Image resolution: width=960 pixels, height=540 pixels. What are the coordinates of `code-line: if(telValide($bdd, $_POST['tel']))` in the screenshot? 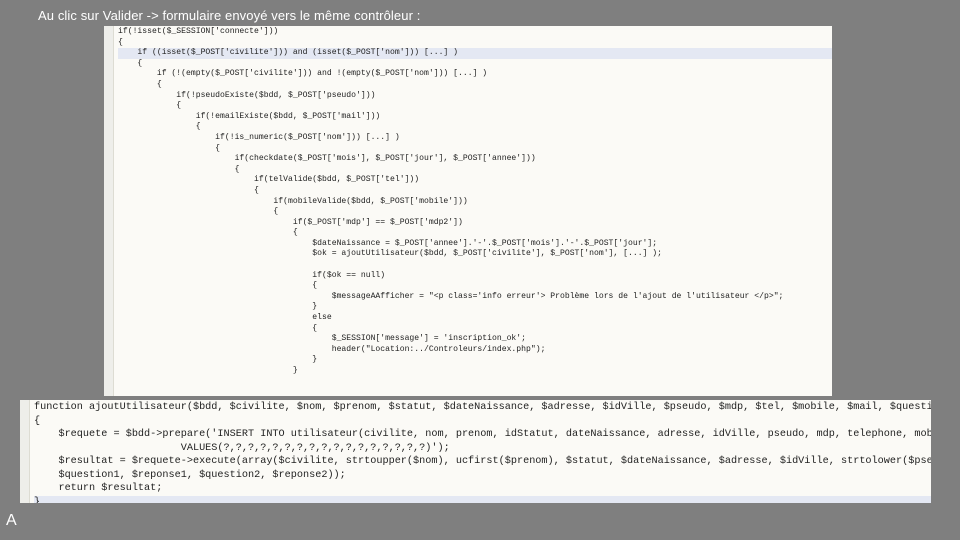 It's located at (269, 180).